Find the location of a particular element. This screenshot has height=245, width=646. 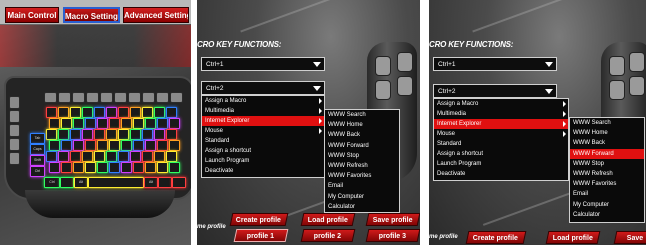

spacebar-key is located at coordinates (116, 182).